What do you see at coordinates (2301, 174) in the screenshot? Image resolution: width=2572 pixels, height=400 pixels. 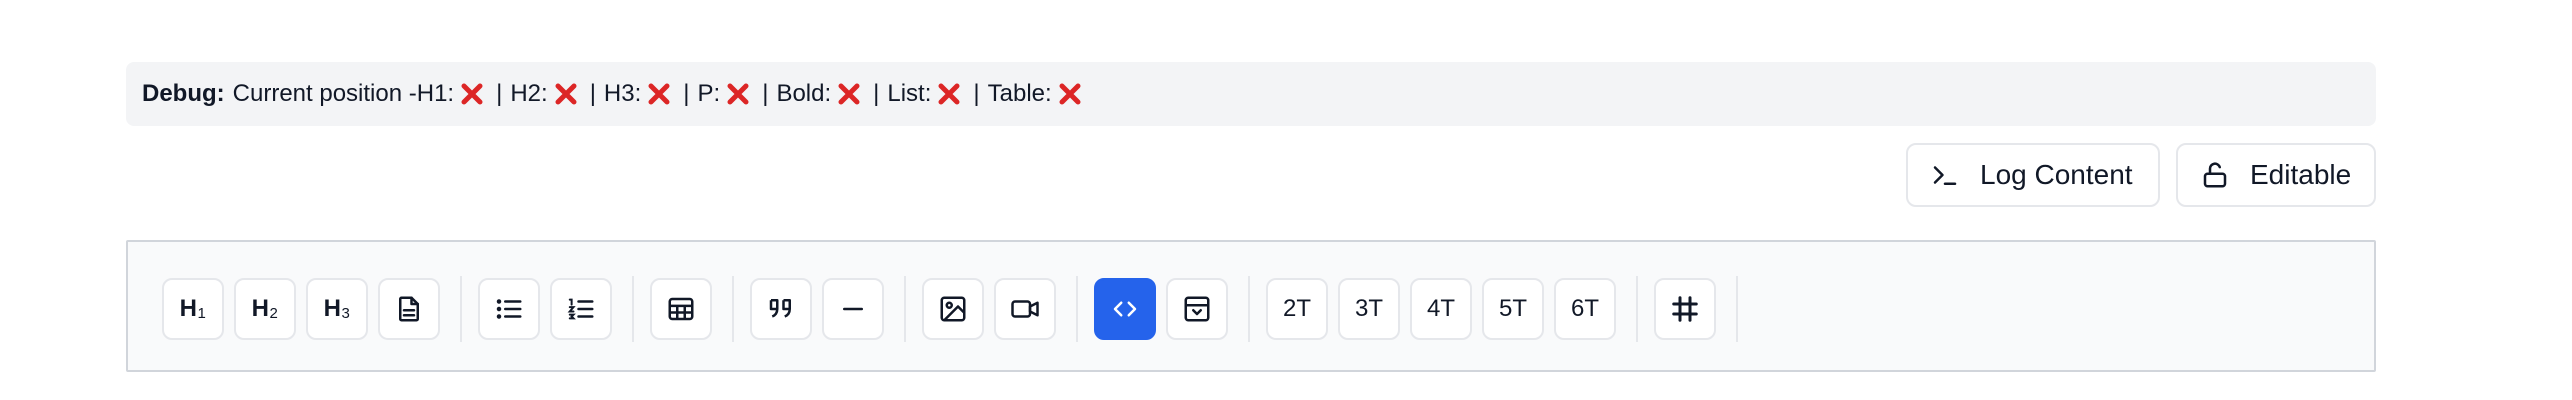 I see `editable-label: Editable` at bounding box center [2301, 174].